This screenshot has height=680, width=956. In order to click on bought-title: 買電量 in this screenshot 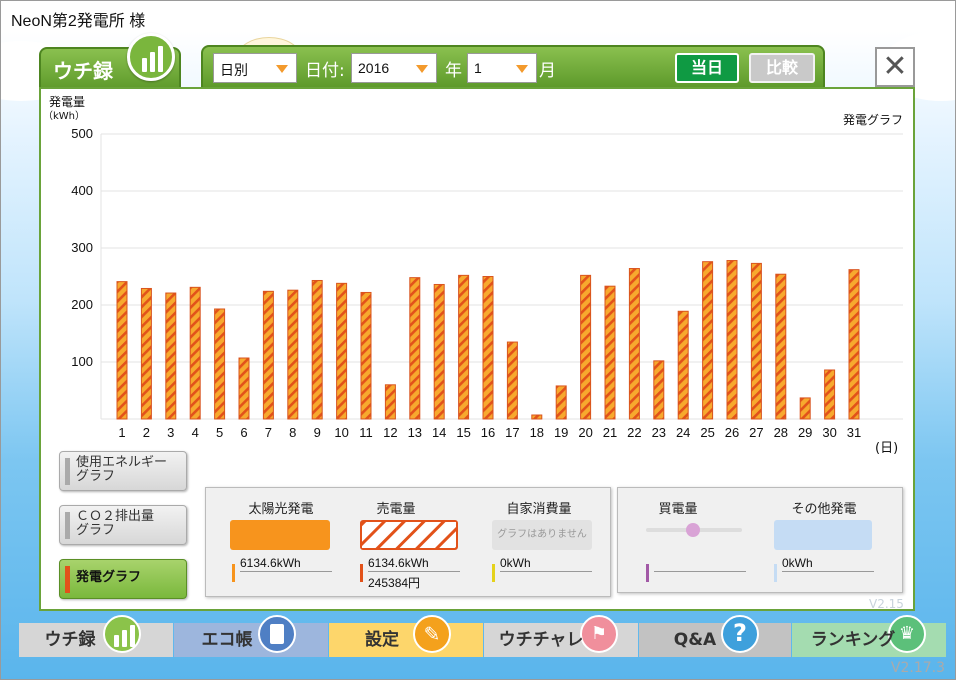, I will do `click(678, 509)`.